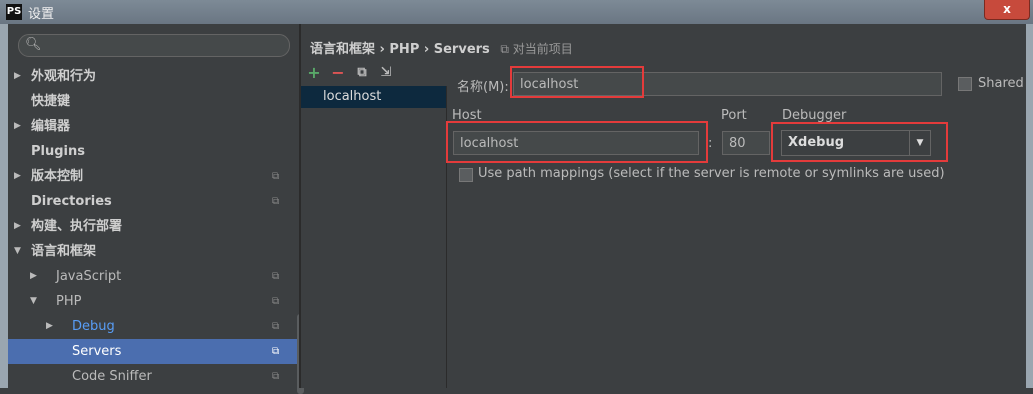 Image resolution: width=1033 pixels, height=394 pixels. What do you see at coordinates (153, 101) in the screenshot?
I see `sidebar-item: 快捷键` at bounding box center [153, 101].